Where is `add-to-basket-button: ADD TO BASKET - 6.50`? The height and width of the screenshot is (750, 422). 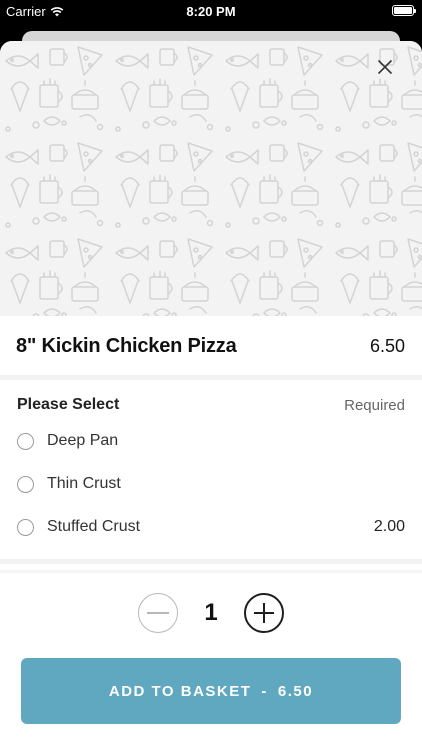
add-to-basket-button: ADD TO BASKET - 6.50 is located at coordinates (211, 691).